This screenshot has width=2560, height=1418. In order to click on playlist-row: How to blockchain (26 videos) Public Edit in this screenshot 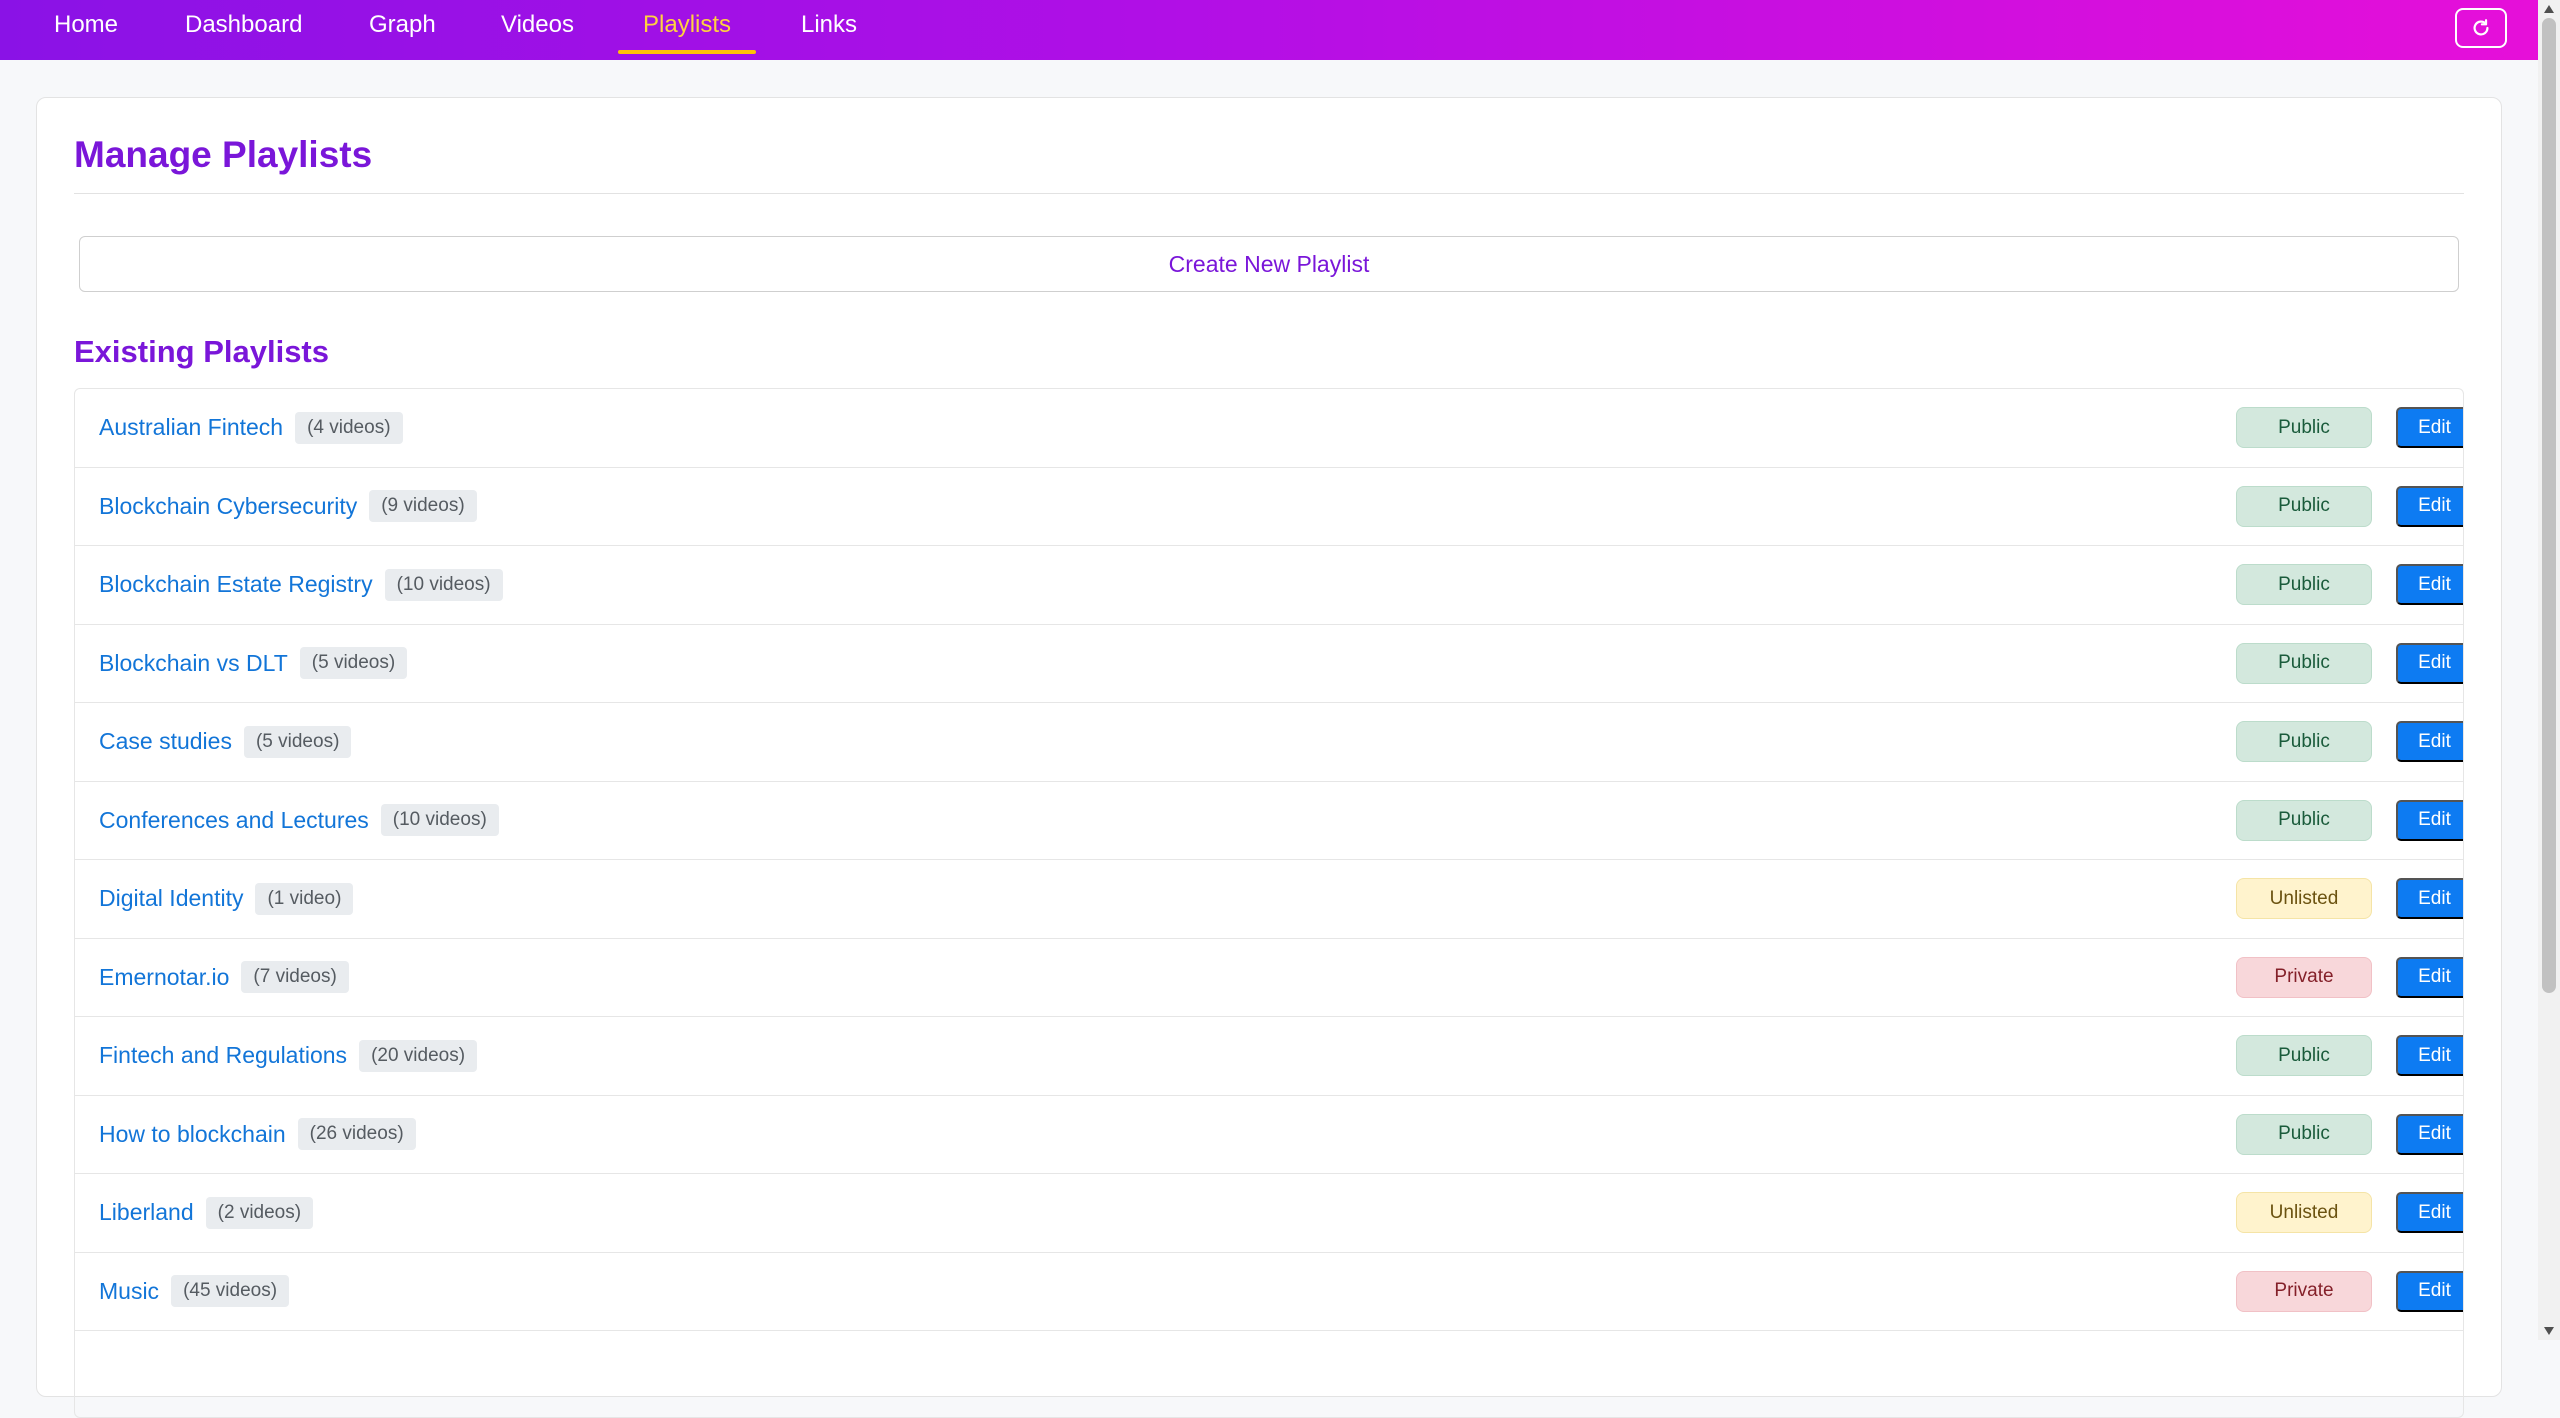, I will do `click(1269, 1135)`.